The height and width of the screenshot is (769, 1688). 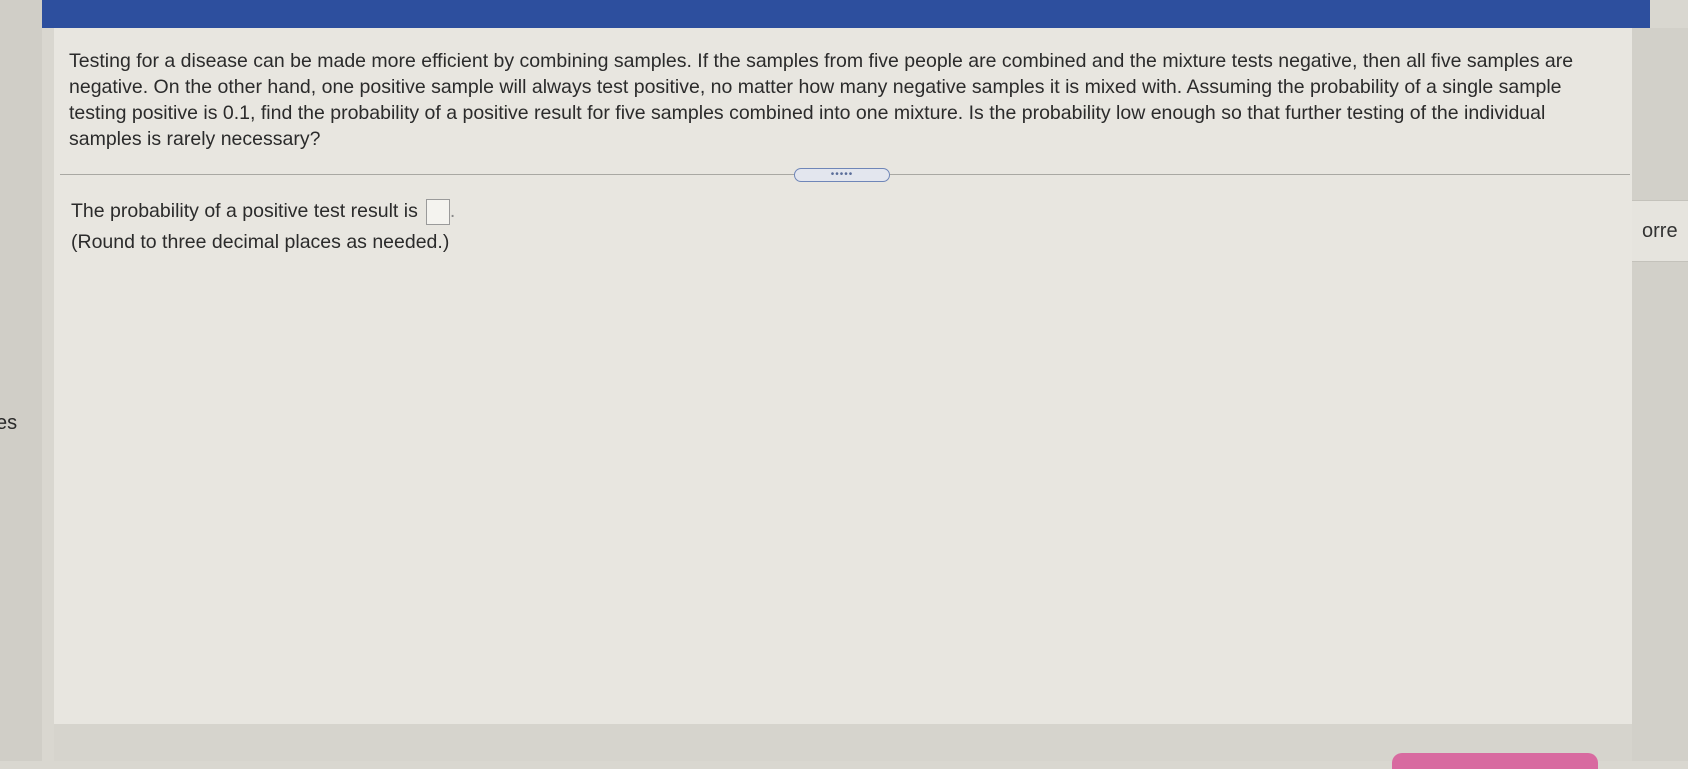 What do you see at coordinates (1495, 761) in the screenshot?
I see `bottom-action-button` at bounding box center [1495, 761].